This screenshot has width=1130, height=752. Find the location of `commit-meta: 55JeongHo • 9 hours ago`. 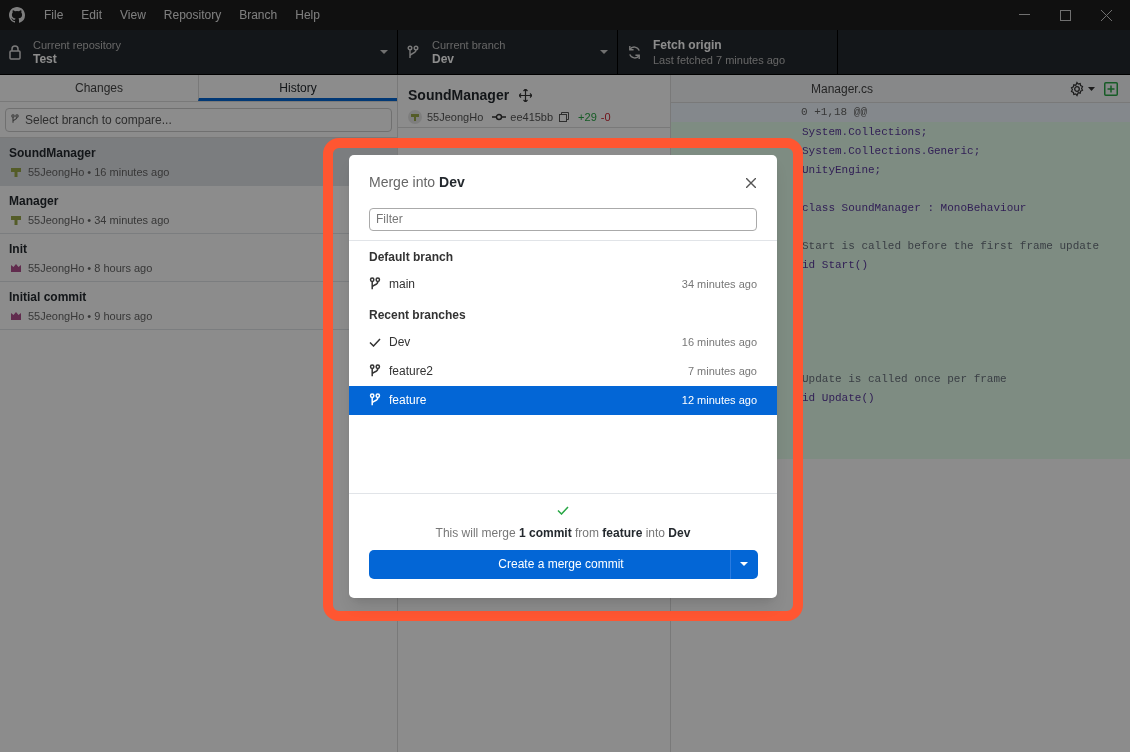

commit-meta: 55JeongHo • 9 hours ago is located at coordinates (90, 316).